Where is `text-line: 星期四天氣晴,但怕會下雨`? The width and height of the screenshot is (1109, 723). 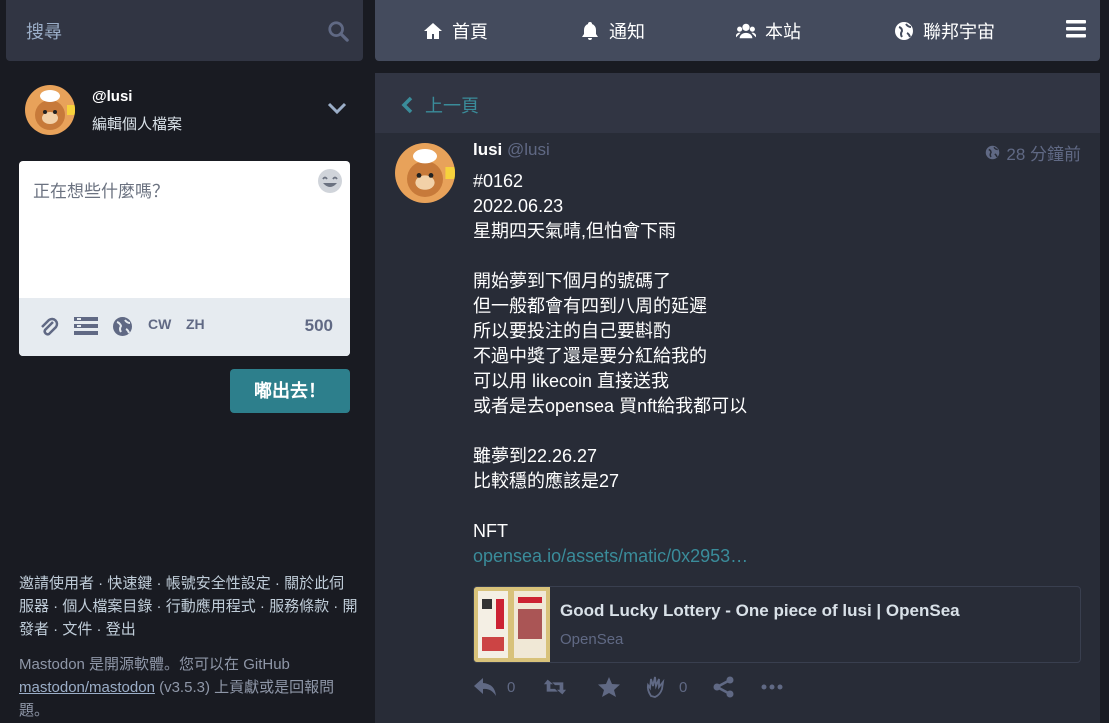
text-line: 星期四天氣晴,但怕會下雨 is located at coordinates (574, 231).